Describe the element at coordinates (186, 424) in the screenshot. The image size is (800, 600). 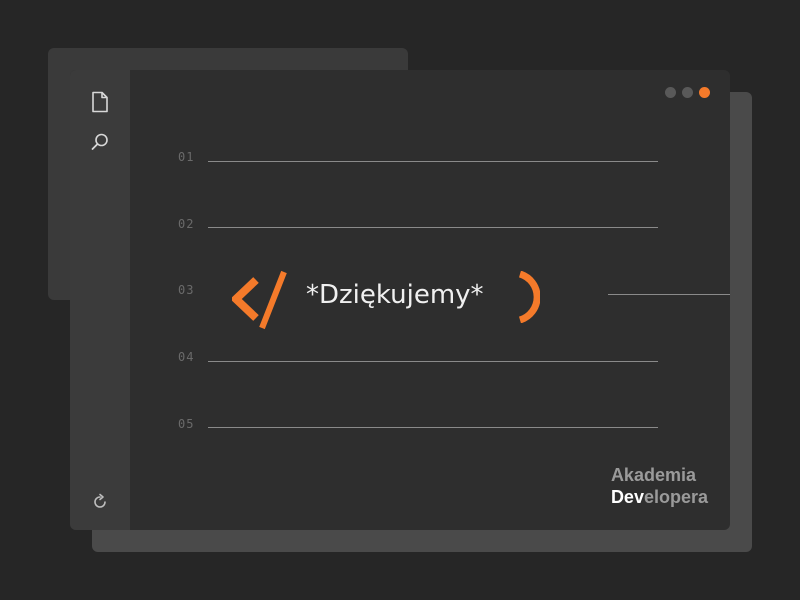
I see `line-number: 05` at that location.